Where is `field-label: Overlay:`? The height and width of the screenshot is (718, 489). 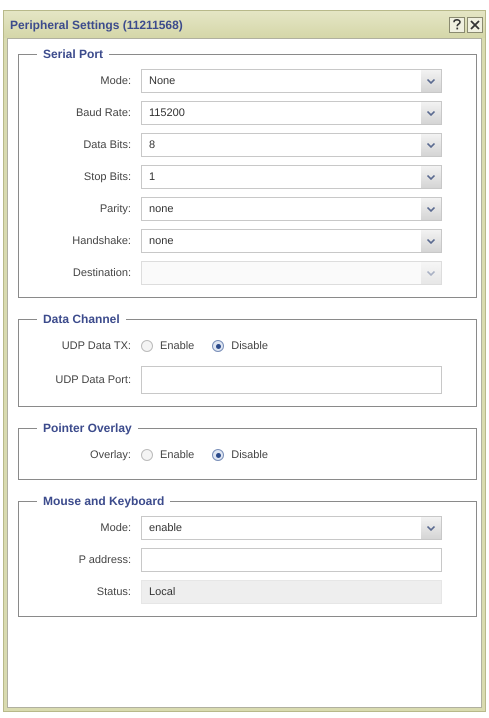 field-label: Overlay: is located at coordinates (110, 455).